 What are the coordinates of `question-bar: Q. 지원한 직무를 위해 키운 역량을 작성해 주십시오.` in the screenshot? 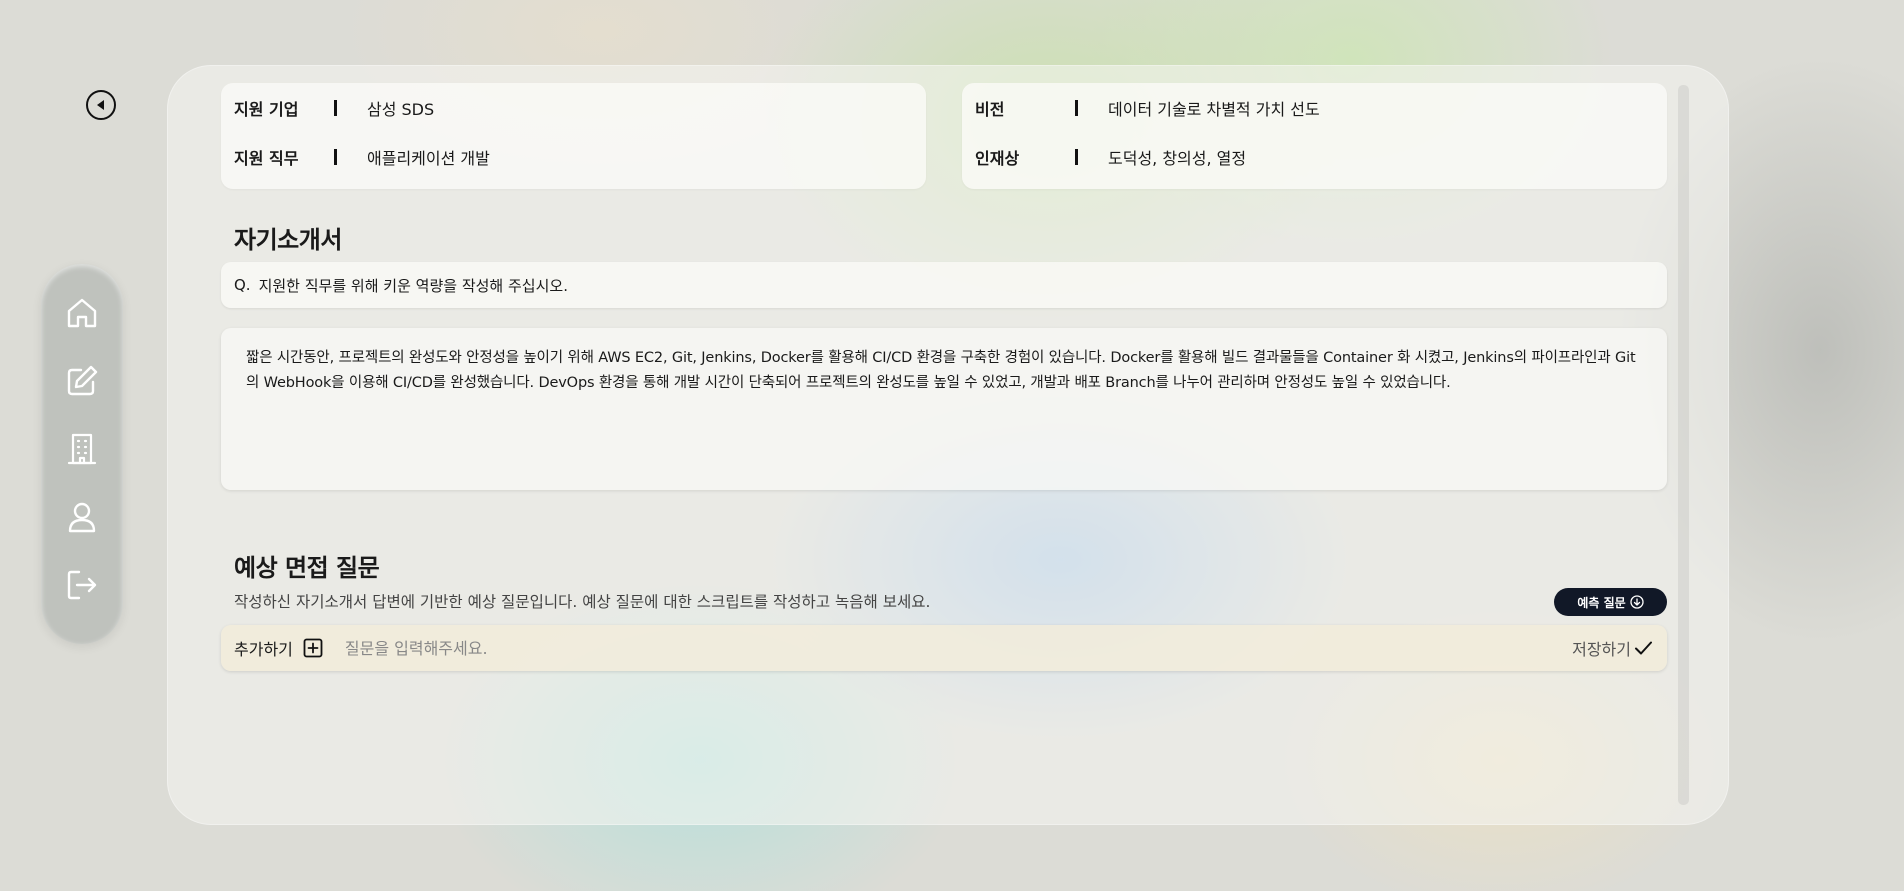 It's located at (944, 285).